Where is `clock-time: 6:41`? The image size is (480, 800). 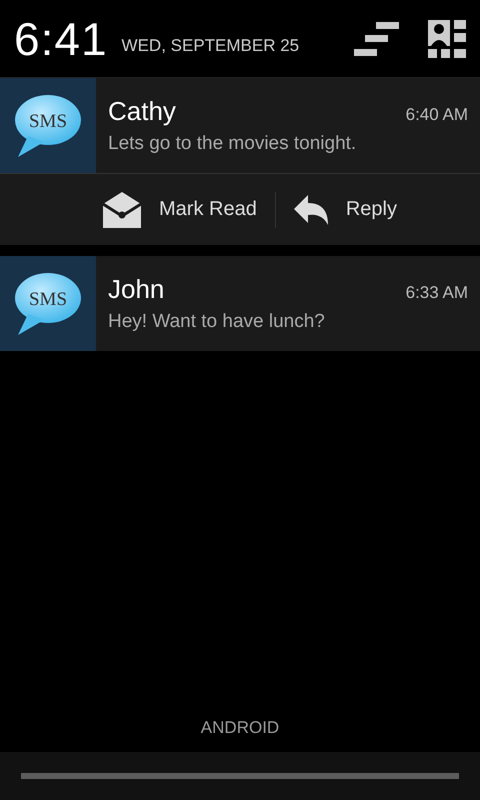 clock-time: 6:41 is located at coordinates (61, 39).